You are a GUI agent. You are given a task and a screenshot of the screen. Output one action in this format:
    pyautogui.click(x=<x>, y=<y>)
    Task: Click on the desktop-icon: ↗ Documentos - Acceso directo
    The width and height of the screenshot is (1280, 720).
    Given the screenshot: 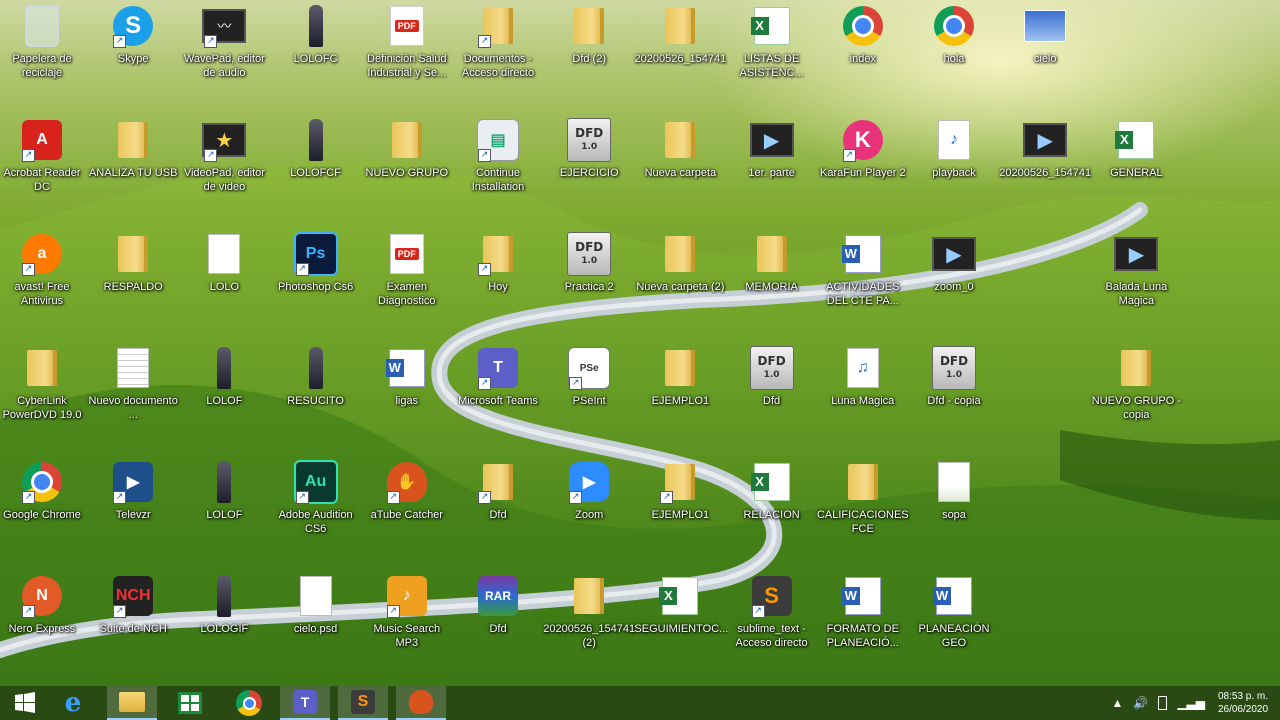 What is the action you would take?
    pyautogui.click(x=498, y=42)
    